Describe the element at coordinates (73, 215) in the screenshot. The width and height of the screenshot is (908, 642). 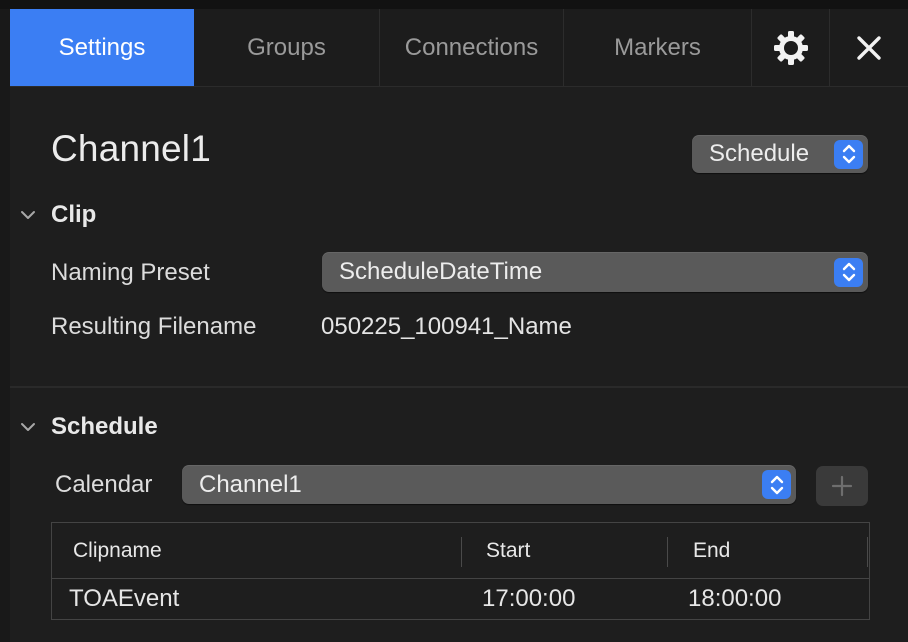
I see `clip-section-heading: Clip` at that location.